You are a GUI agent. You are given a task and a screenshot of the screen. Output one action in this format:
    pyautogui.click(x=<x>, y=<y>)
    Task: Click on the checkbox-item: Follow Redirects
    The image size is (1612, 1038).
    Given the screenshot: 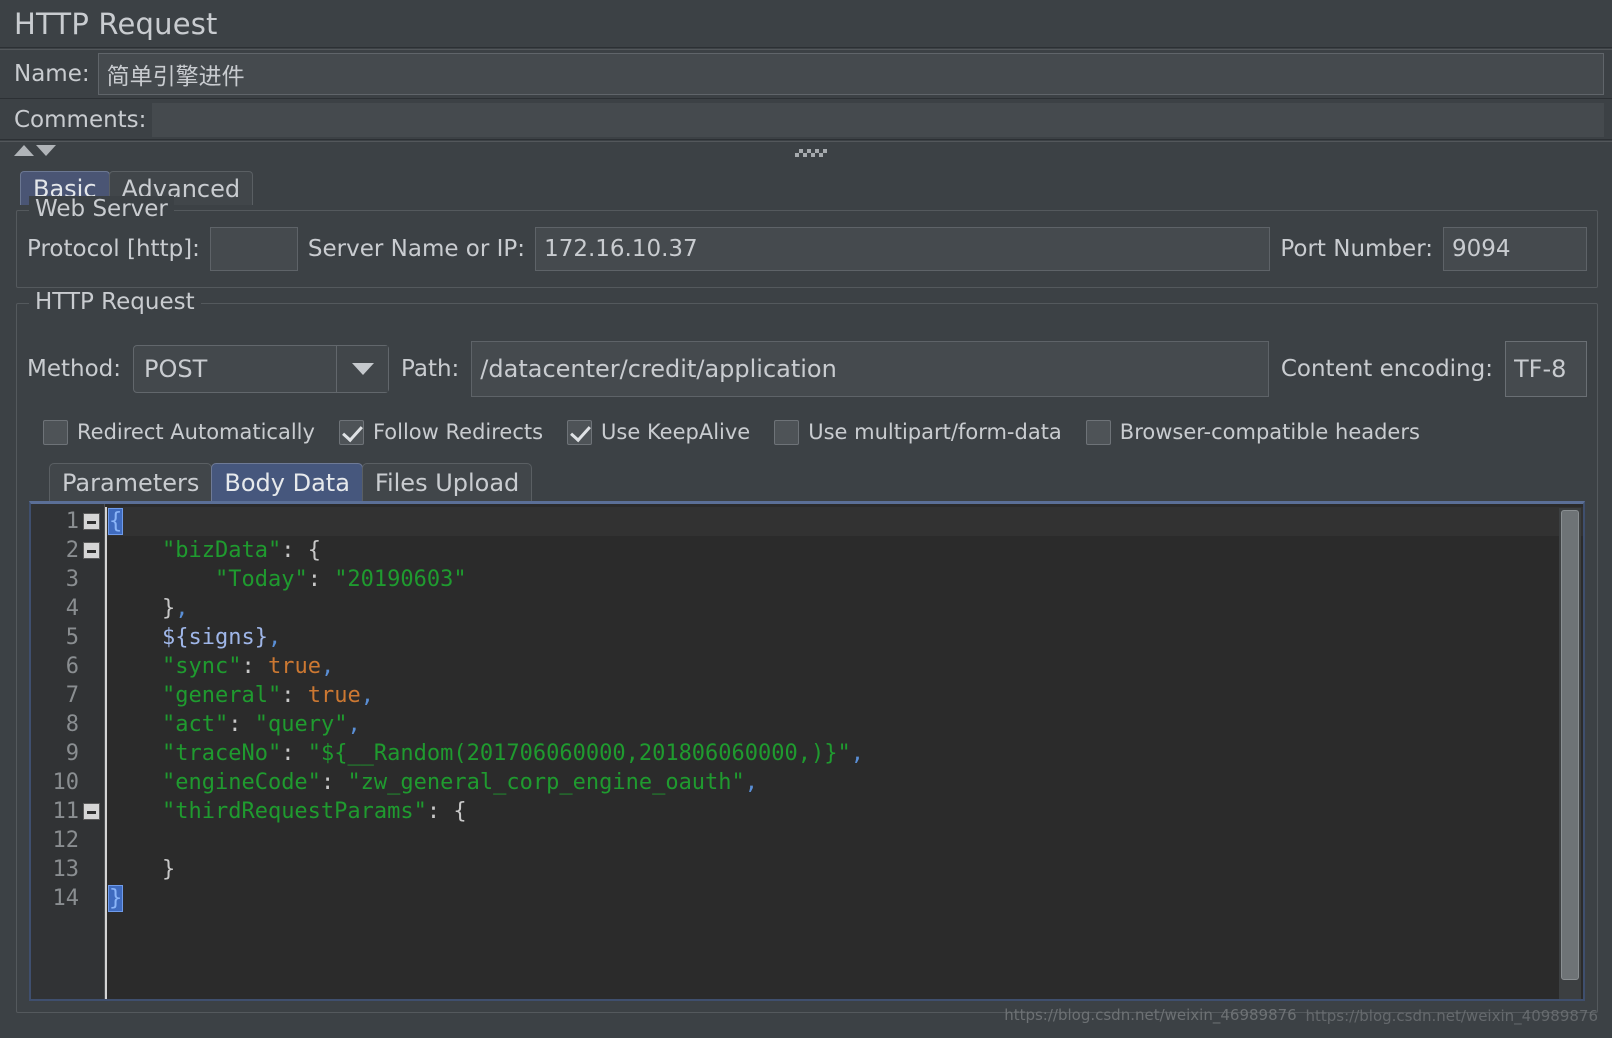 What is the action you would take?
    pyautogui.click(x=441, y=432)
    